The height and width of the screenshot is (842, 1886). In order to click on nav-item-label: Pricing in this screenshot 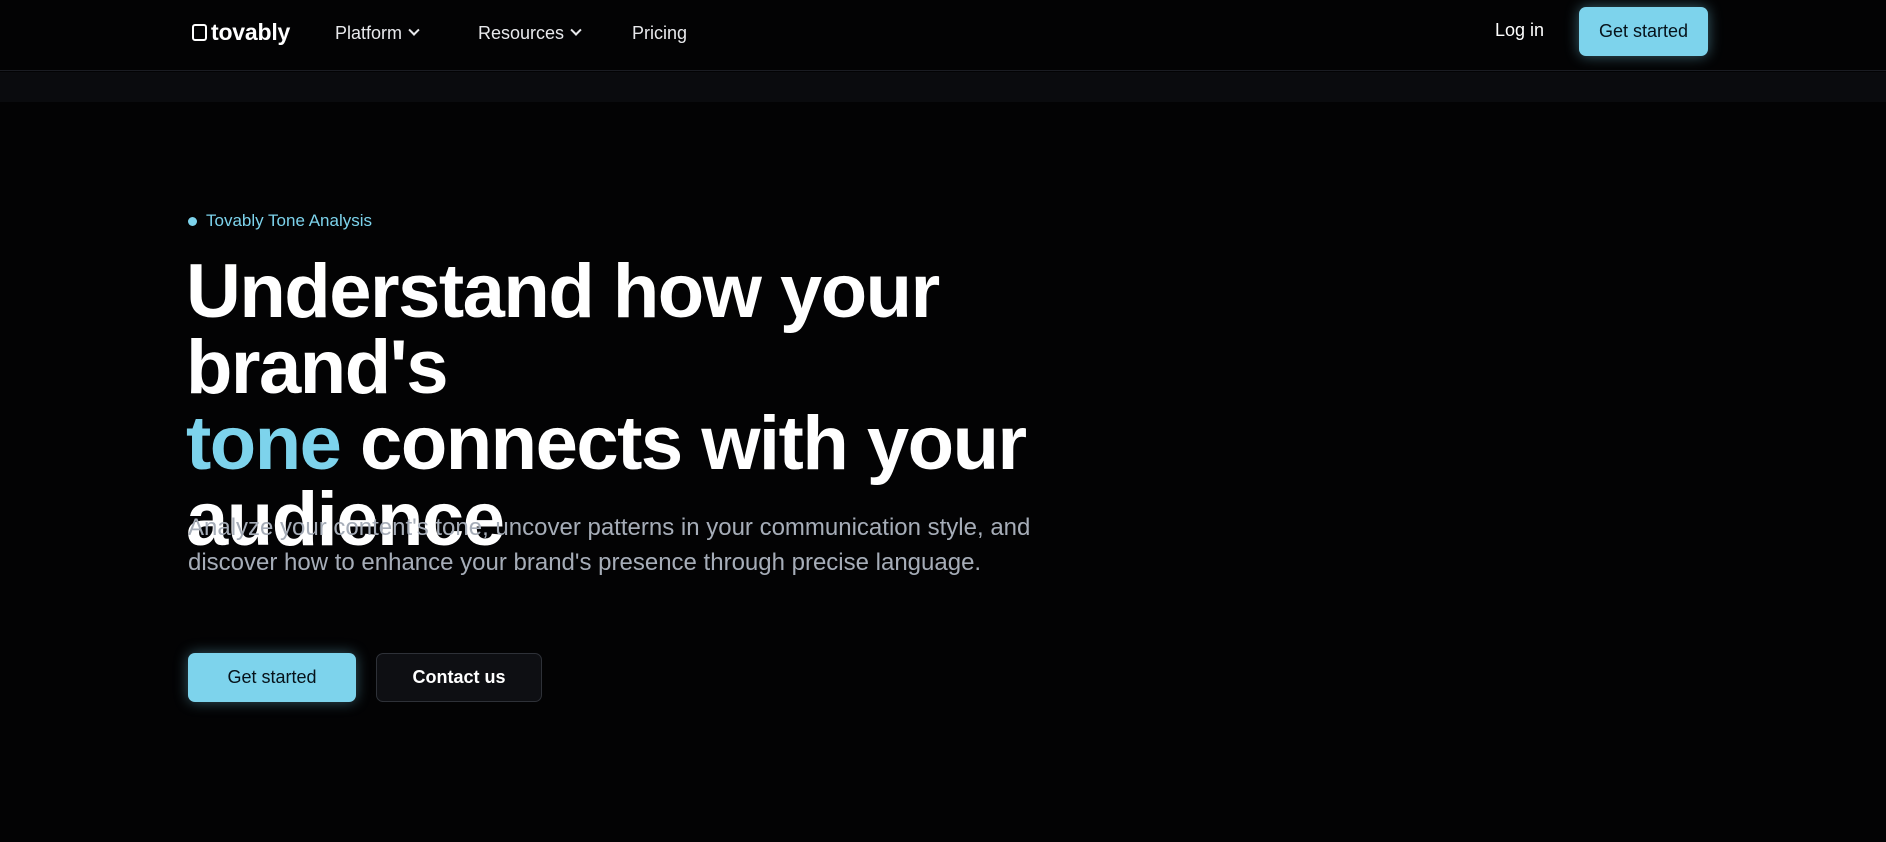, I will do `click(660, 32)`.